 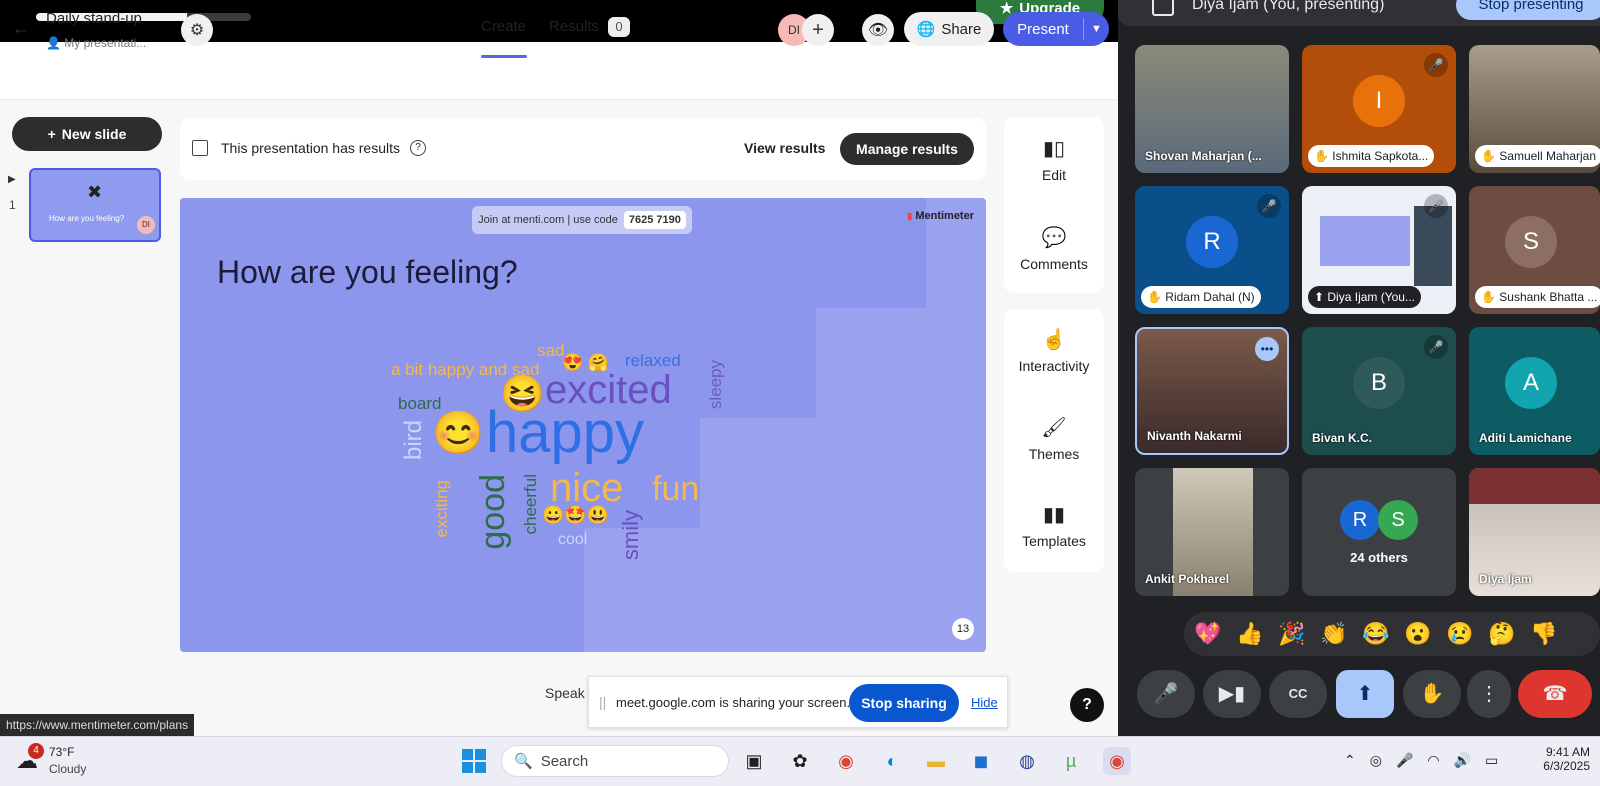 I want to click on edge-icon: ◐, so click(x=892, y=761).